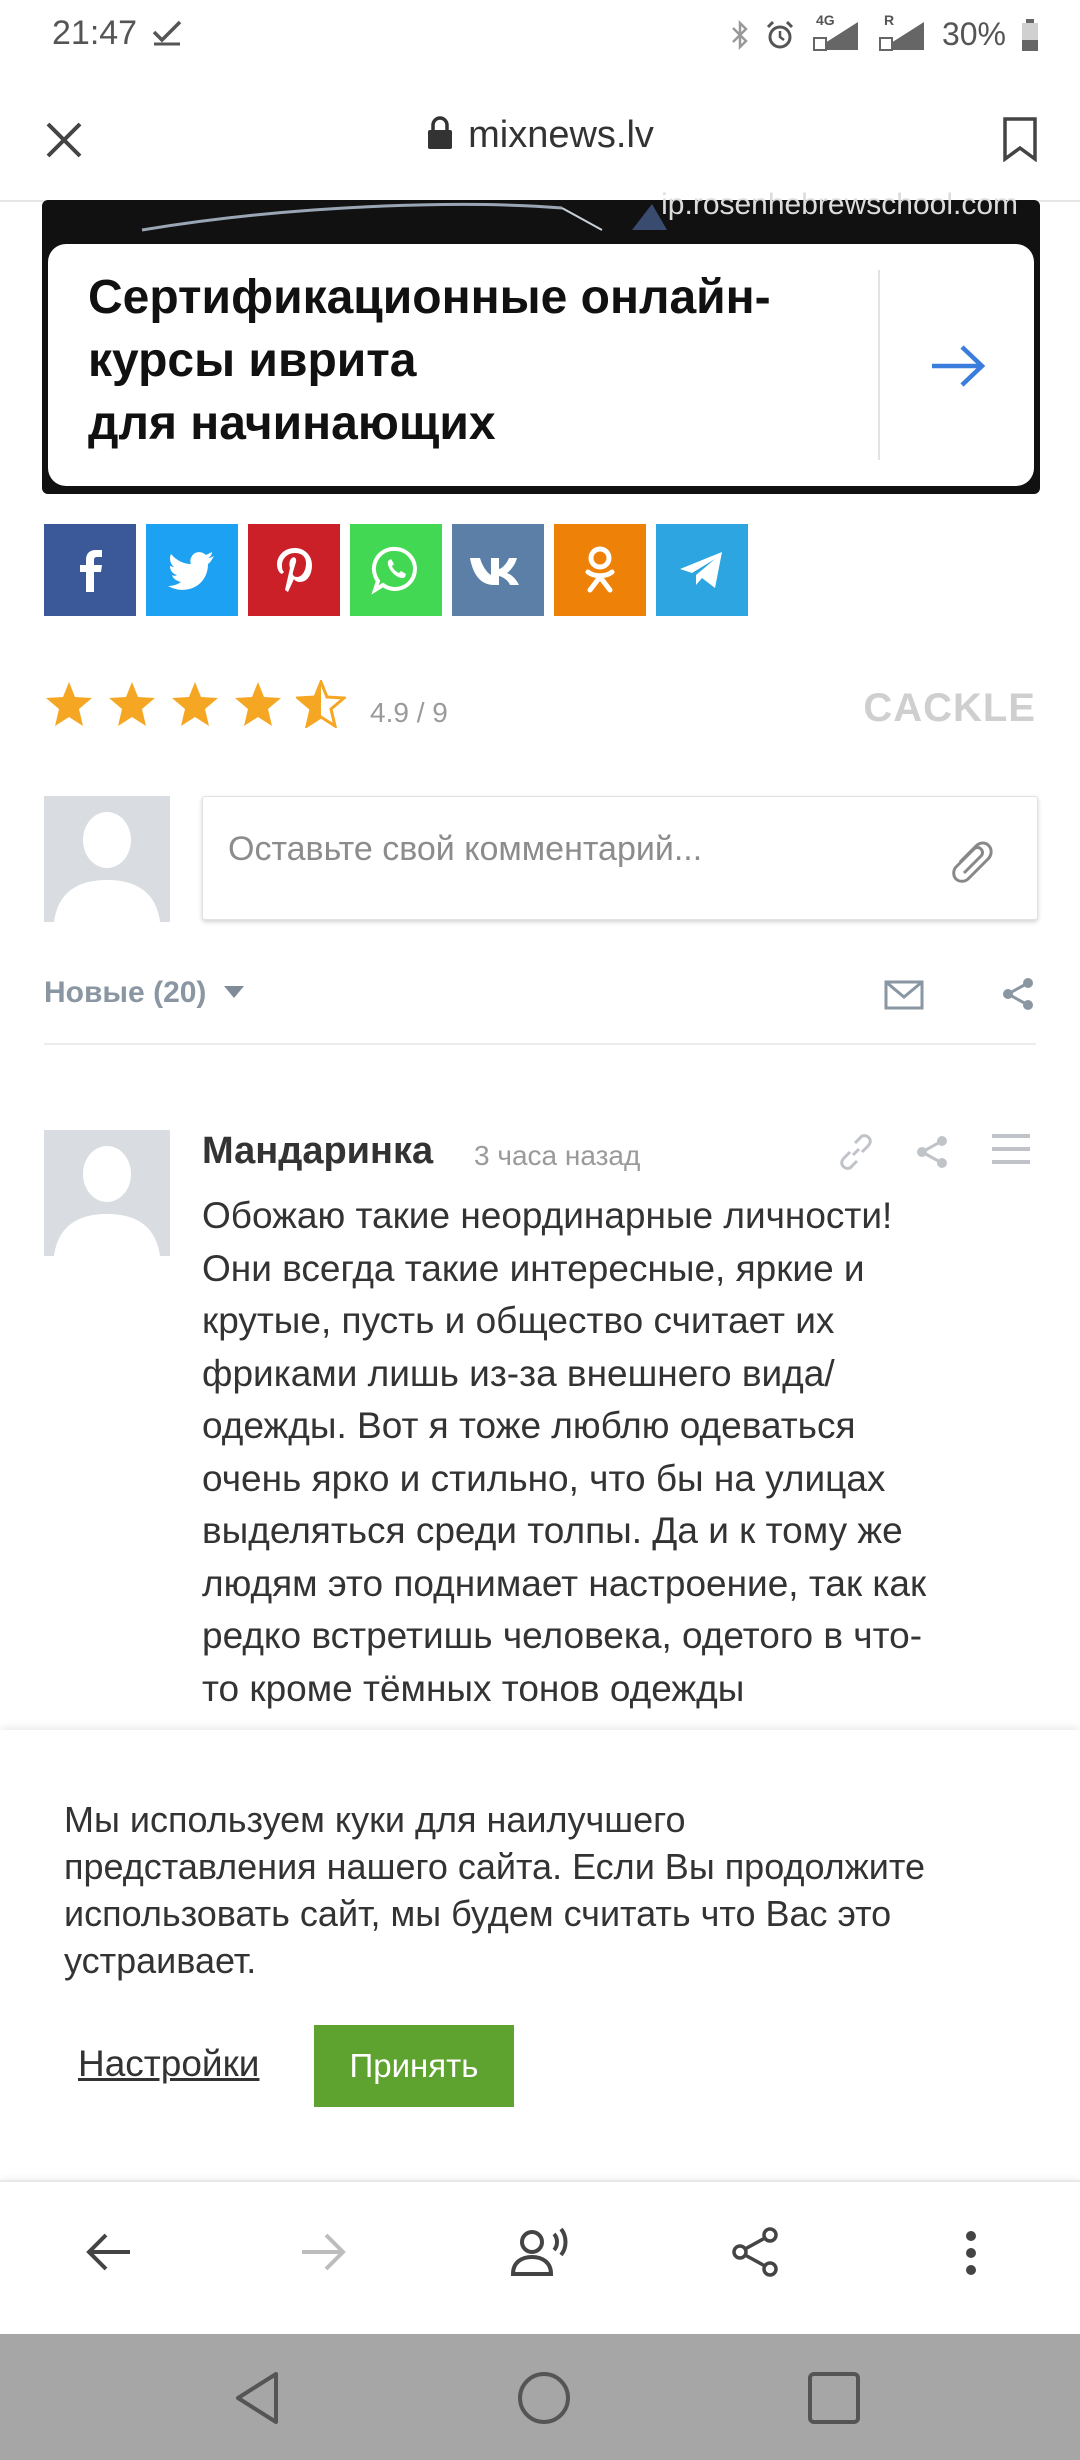 The width and height of the screenshot is (1080, 2460). What do you see at coordinates (1020, 139) in the screenshot?
I see `bookmark-icon` at bounding box center [1020, 139].